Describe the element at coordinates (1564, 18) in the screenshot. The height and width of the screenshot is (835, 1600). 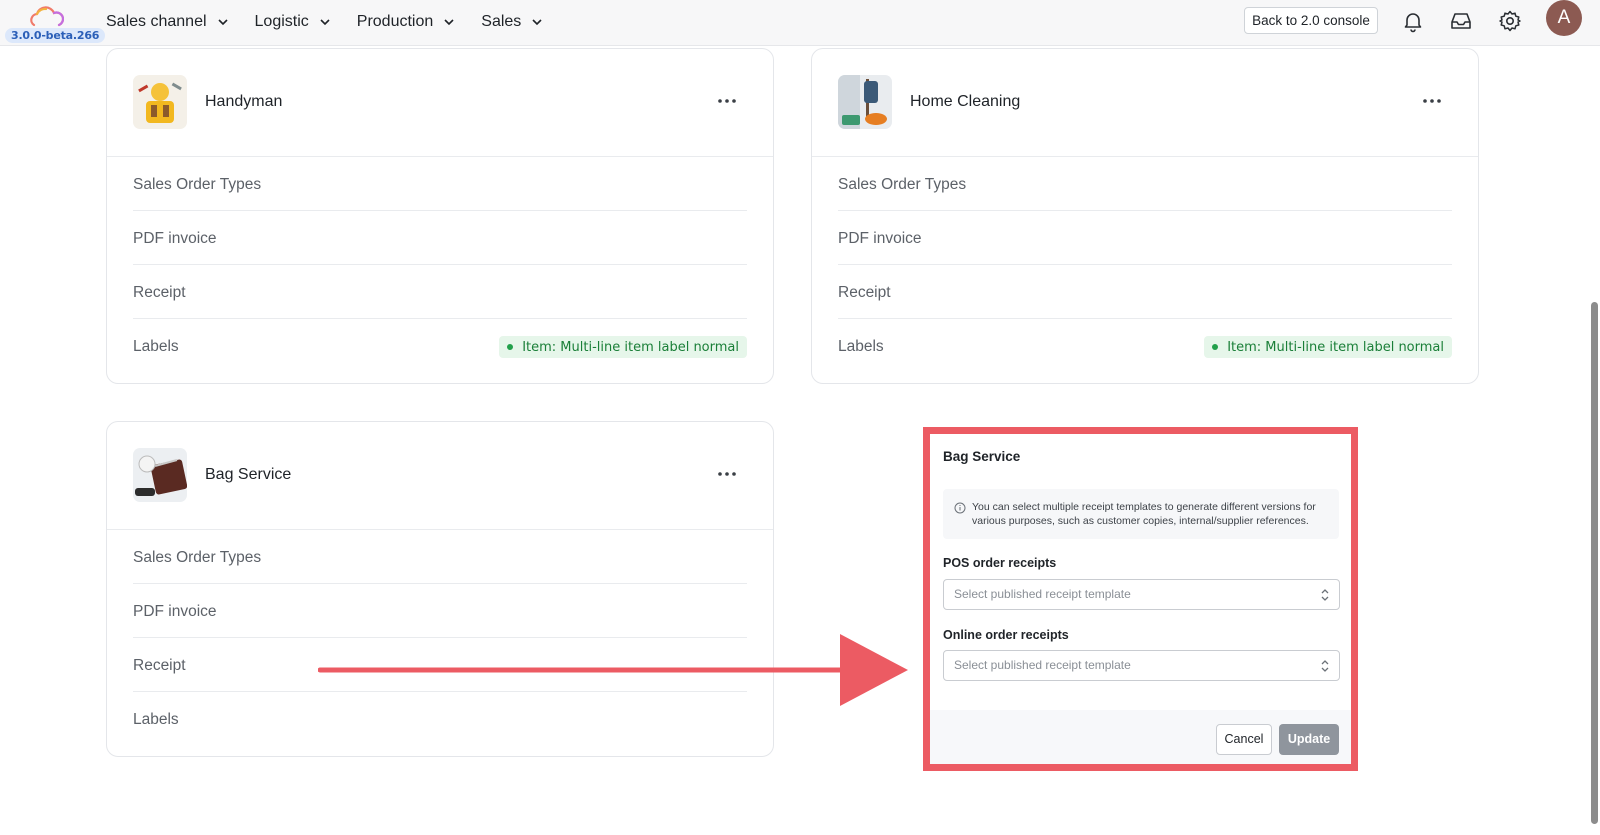
I see `avatar: A` at that location.